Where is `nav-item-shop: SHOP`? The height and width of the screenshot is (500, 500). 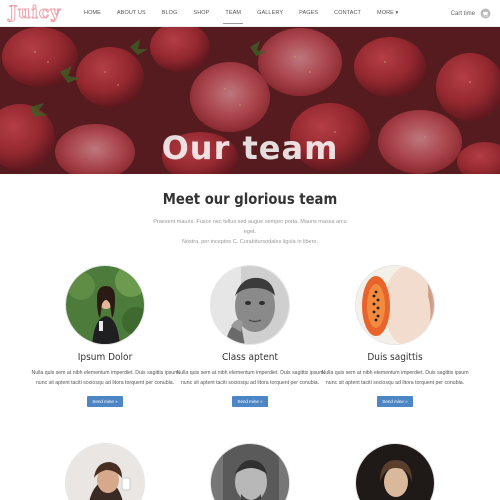 nav-item-shop: SHOP is located at coordinates (201, 13).